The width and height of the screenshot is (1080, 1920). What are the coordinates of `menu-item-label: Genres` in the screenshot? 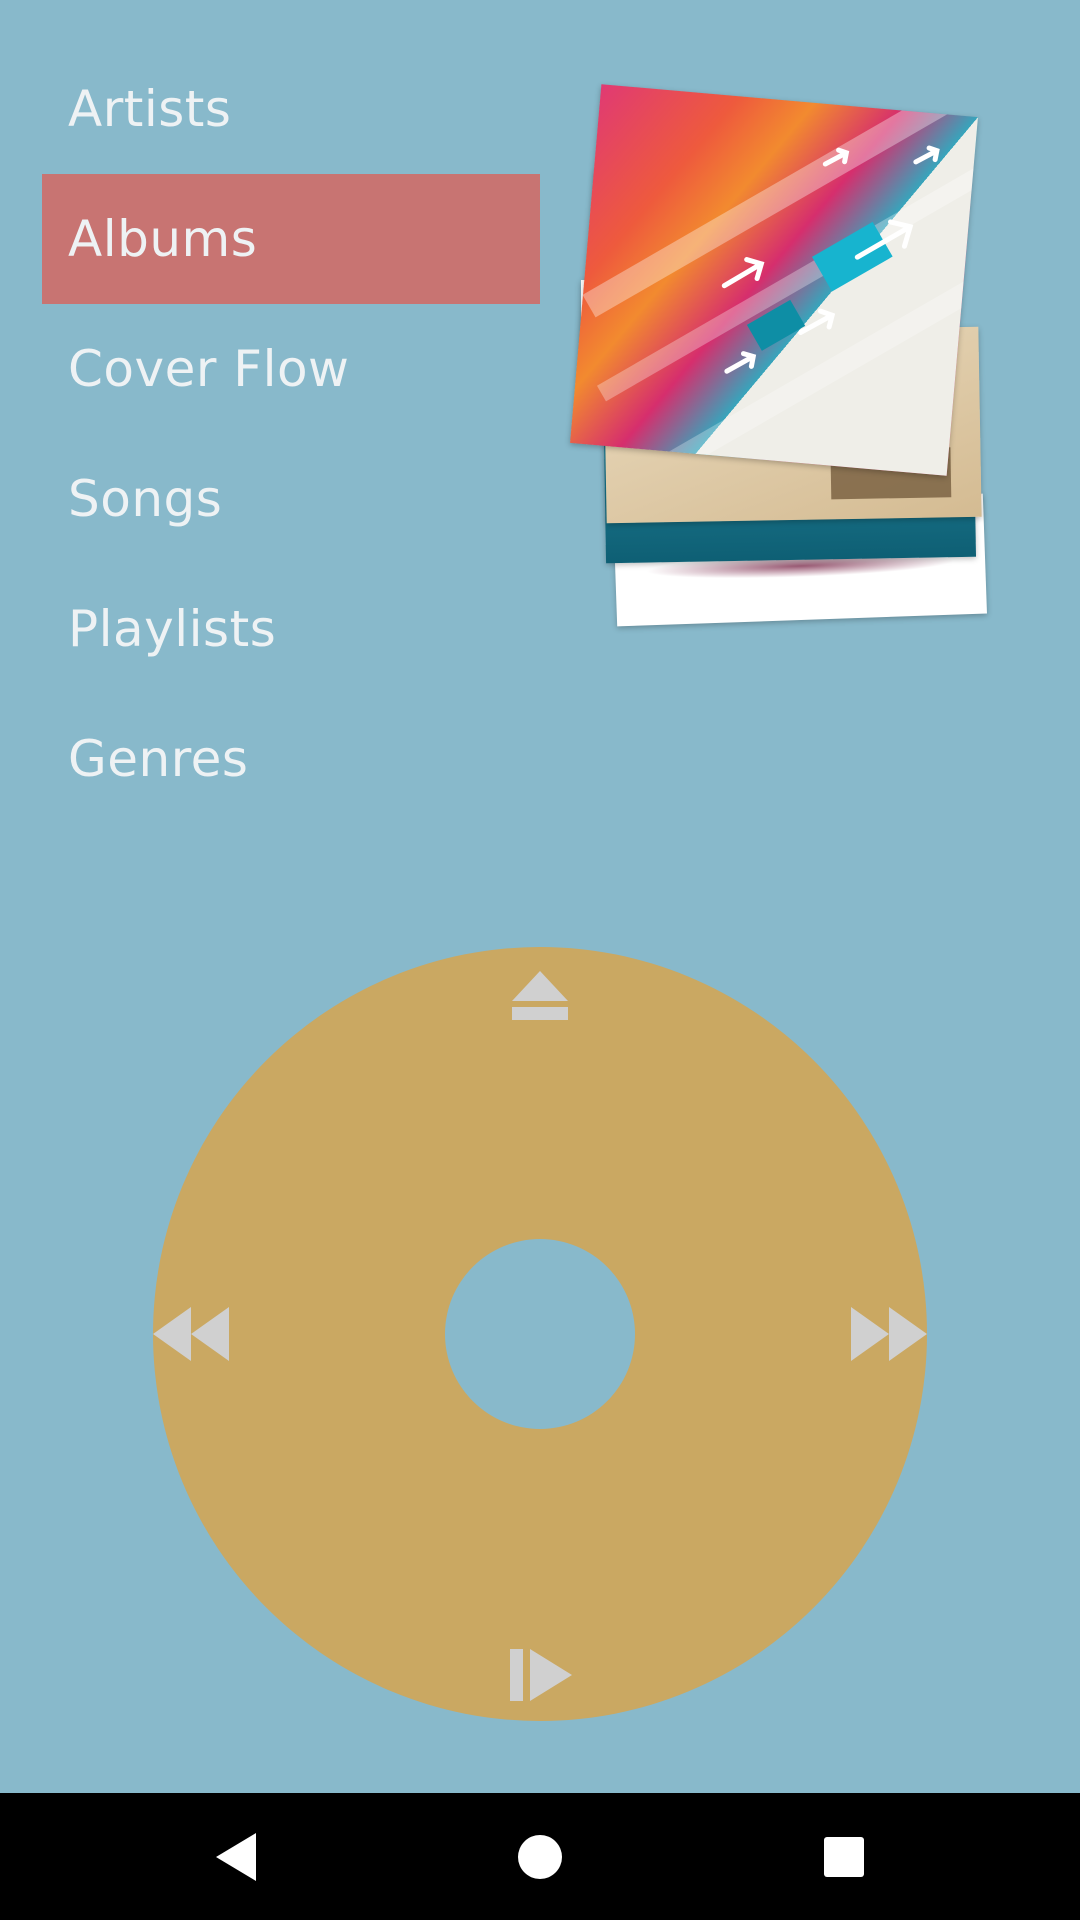 It's located at (158, 759).